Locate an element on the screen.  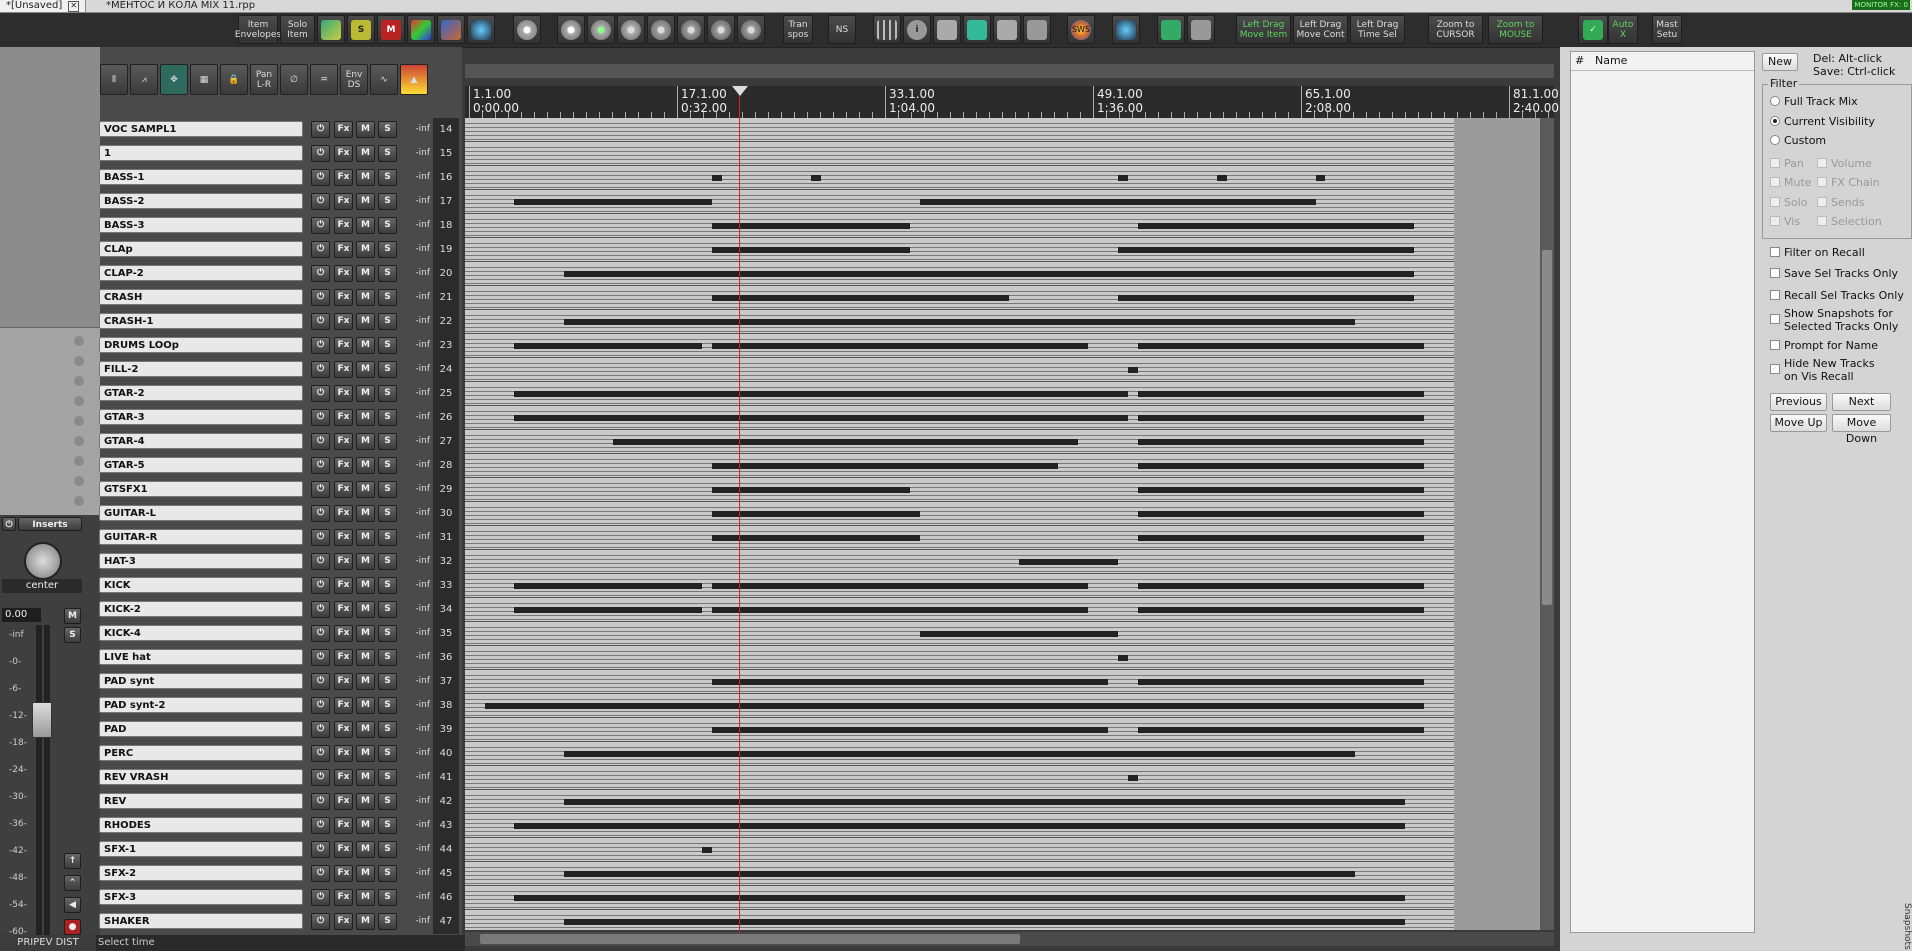
track-row: RHODES ⏻ Fx M S -inf 43 is located at coordinates (279, 826).